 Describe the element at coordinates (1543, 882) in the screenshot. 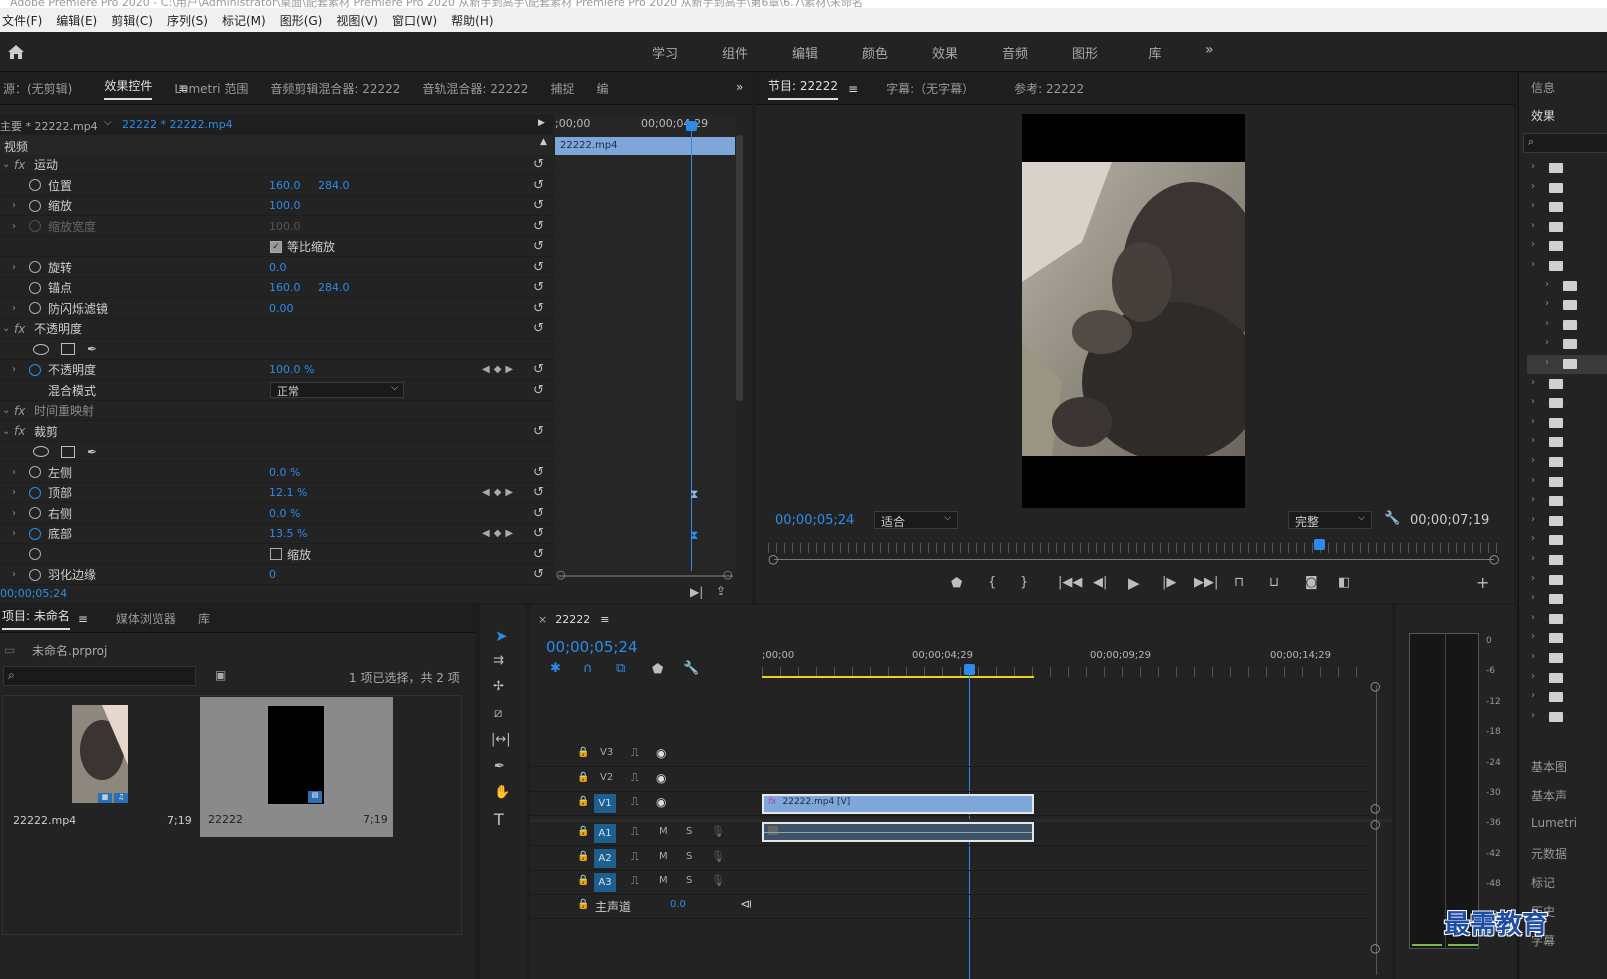

I see `sidebar-tab: 标记` at that location.